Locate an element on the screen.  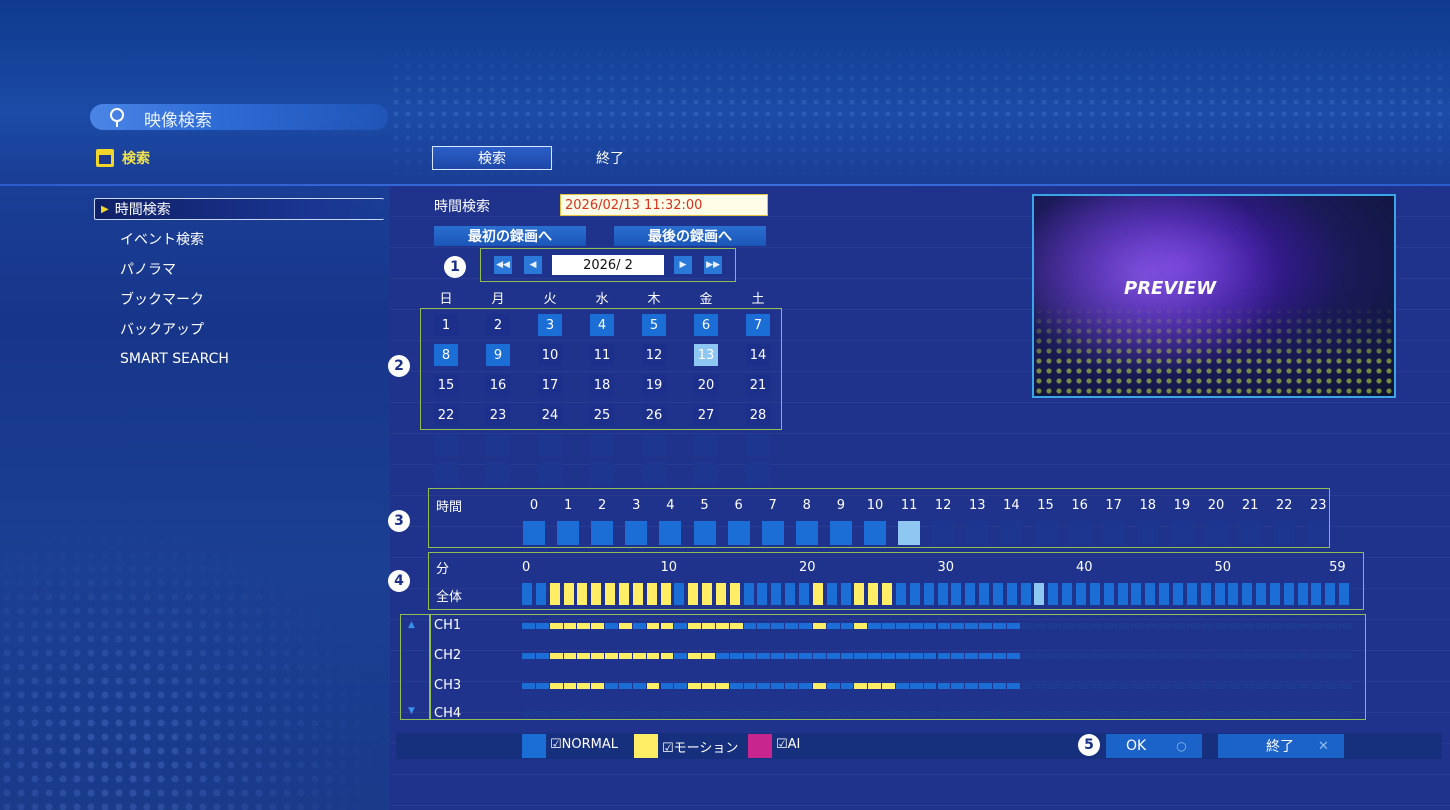
calendar-day: 25 is located at coordinates (602, 415).